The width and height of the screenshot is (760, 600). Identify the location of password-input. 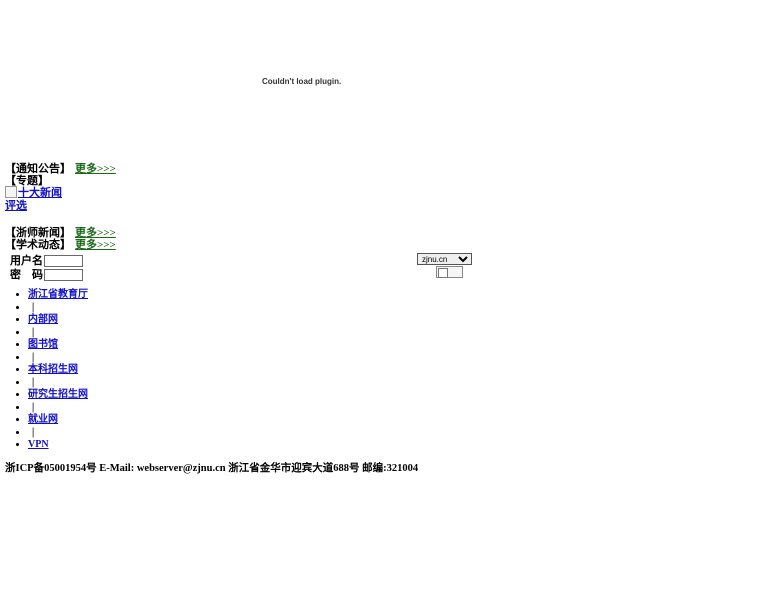
(63, 275).